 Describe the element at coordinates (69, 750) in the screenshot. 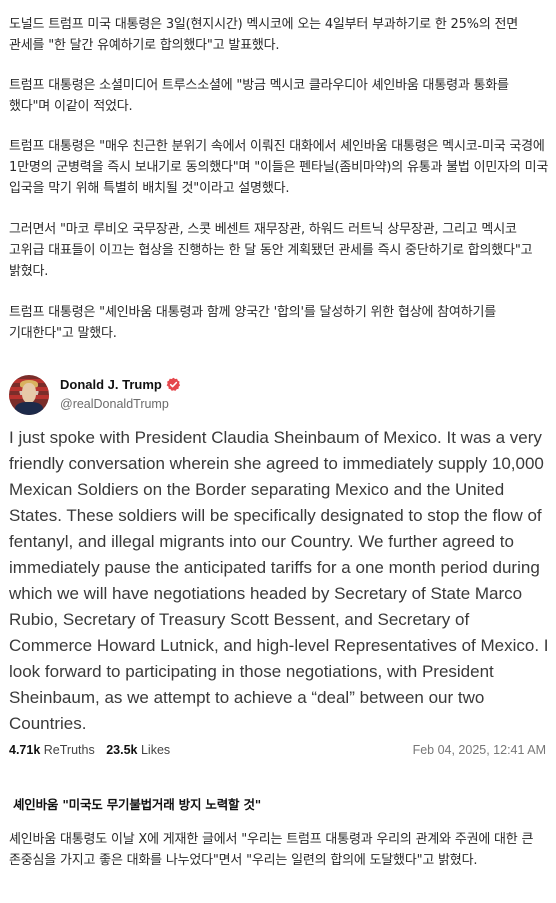

I see `retruths-label: ReTruths` at that location.